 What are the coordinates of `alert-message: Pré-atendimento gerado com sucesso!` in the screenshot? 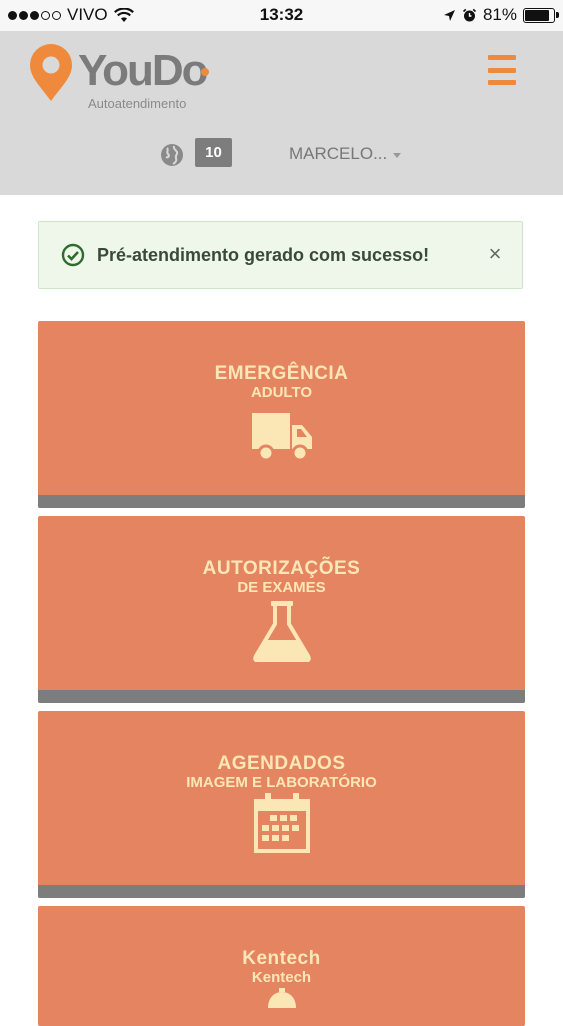 It's located at (263, 255).